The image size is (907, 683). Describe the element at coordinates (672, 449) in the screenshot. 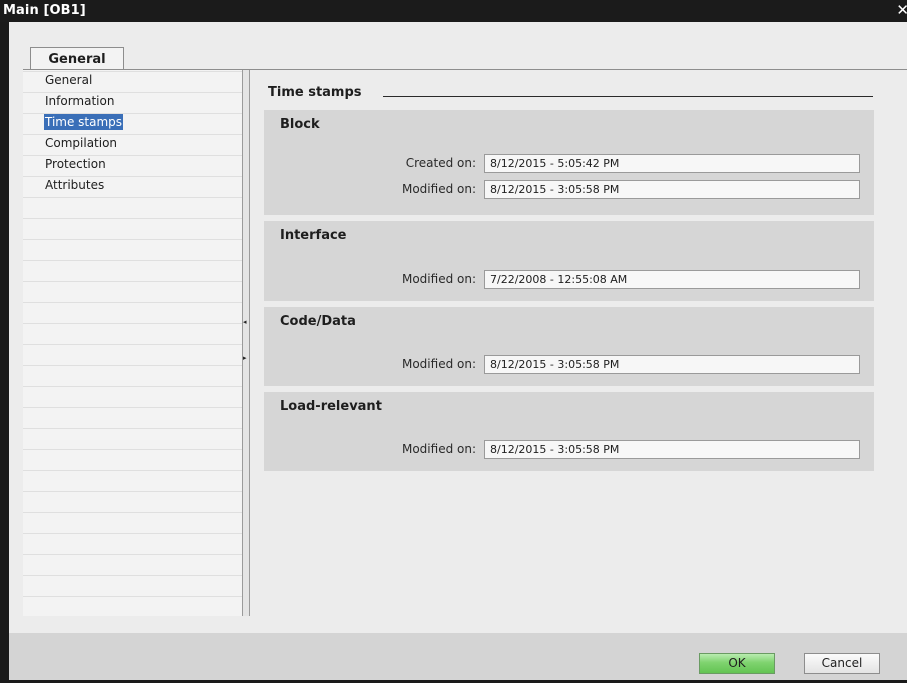

I see `load-relevant-modified-on-field: 8/12/2015 - 3:05:58 PM` at that location.